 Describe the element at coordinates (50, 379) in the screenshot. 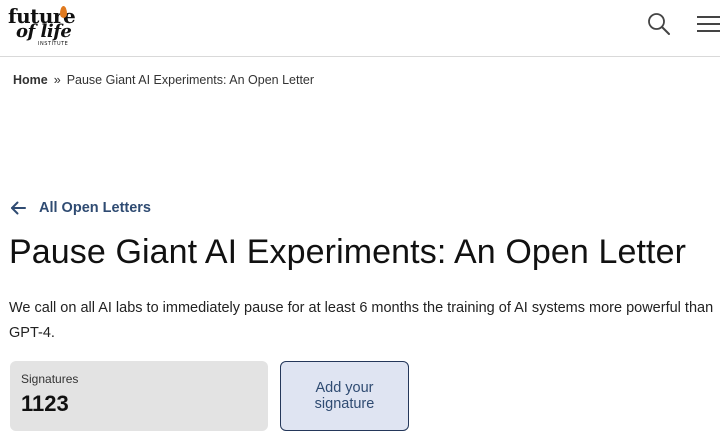

I see `signatures-label: Signatures` at that location.